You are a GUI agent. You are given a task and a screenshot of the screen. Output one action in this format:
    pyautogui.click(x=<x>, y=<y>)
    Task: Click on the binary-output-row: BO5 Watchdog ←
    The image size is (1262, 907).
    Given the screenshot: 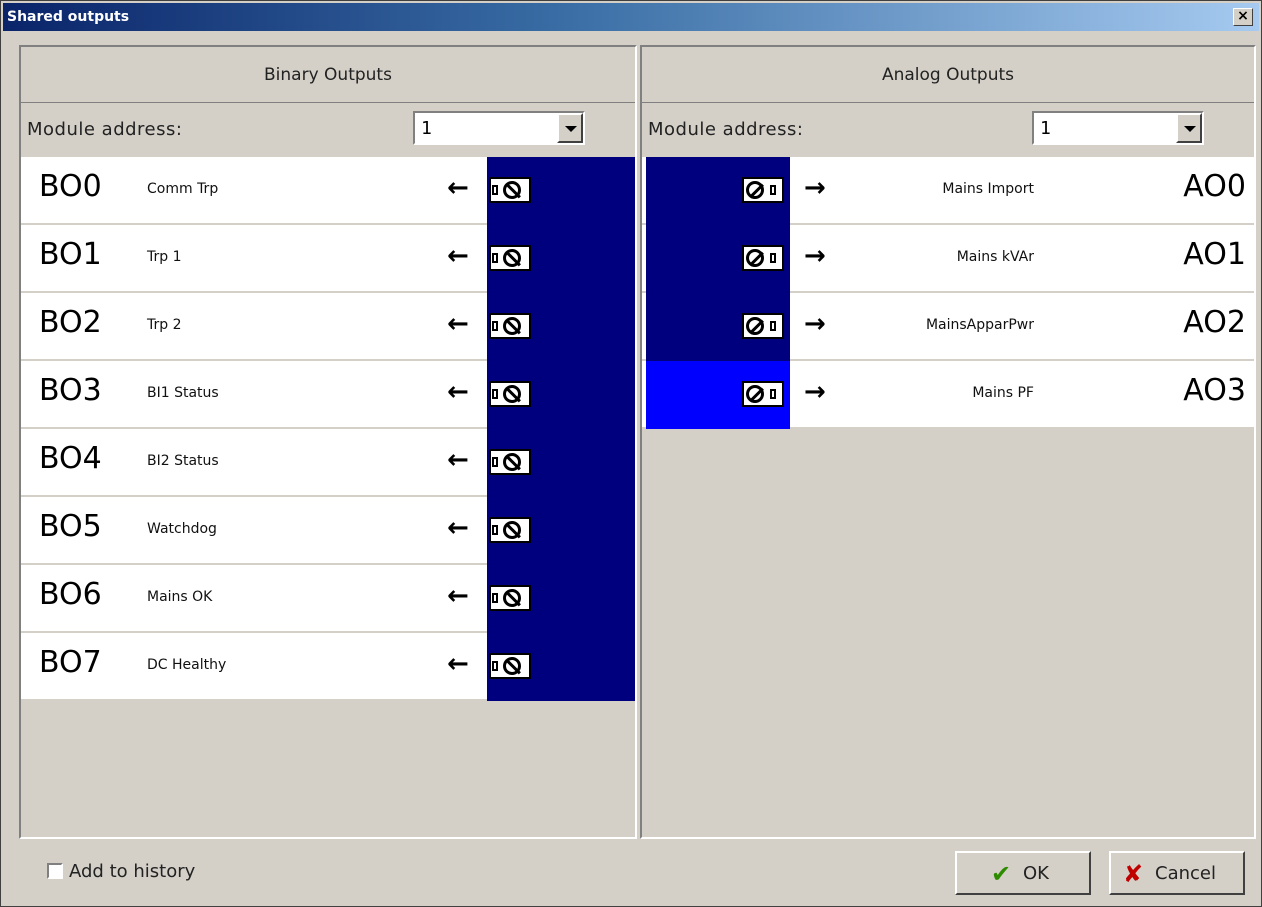 What is the action you would take?
    pyautogui.click(x=328, y=531)
    